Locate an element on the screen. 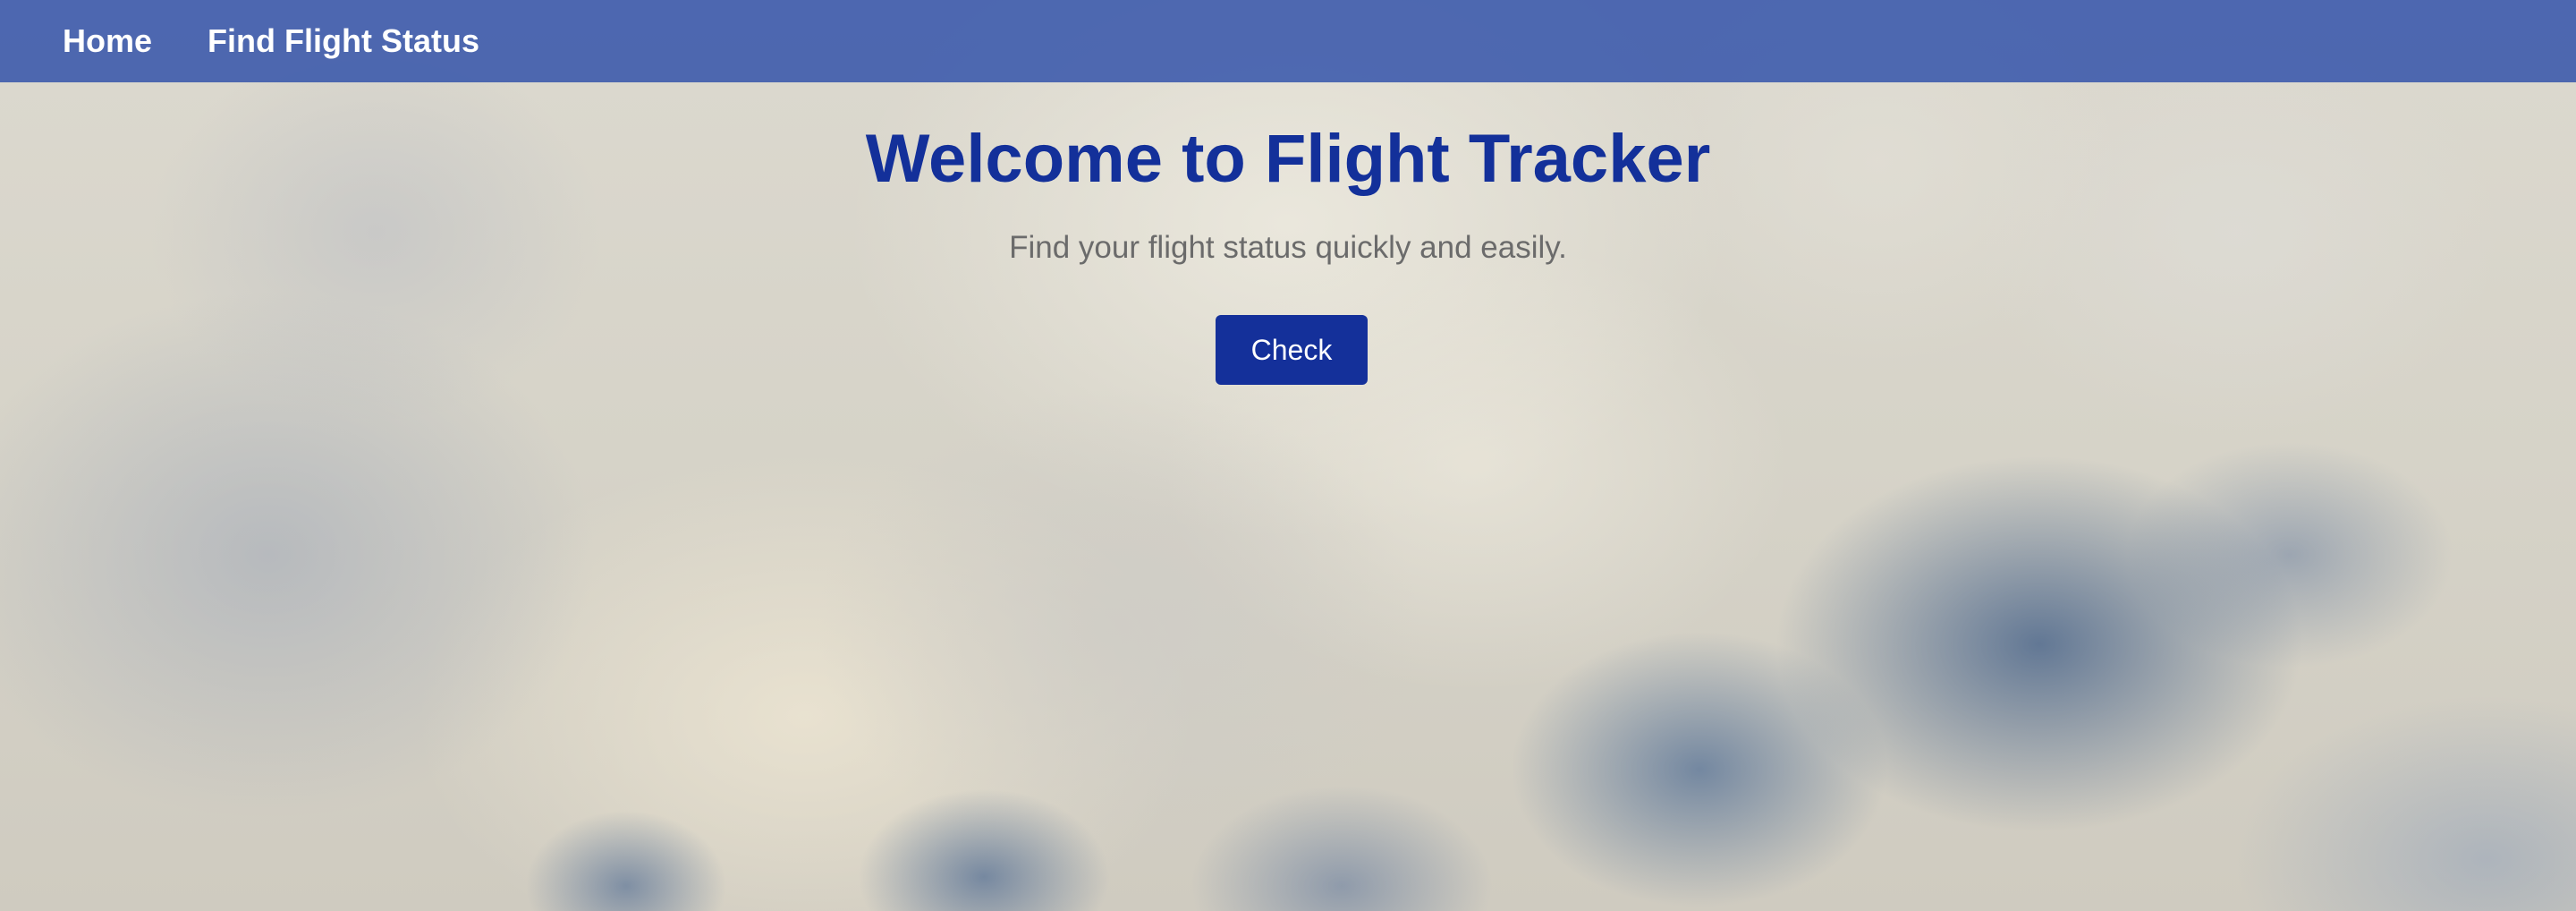  nav-link-find-flight-status: Find Flight Status is located at coordinates (343, 41).